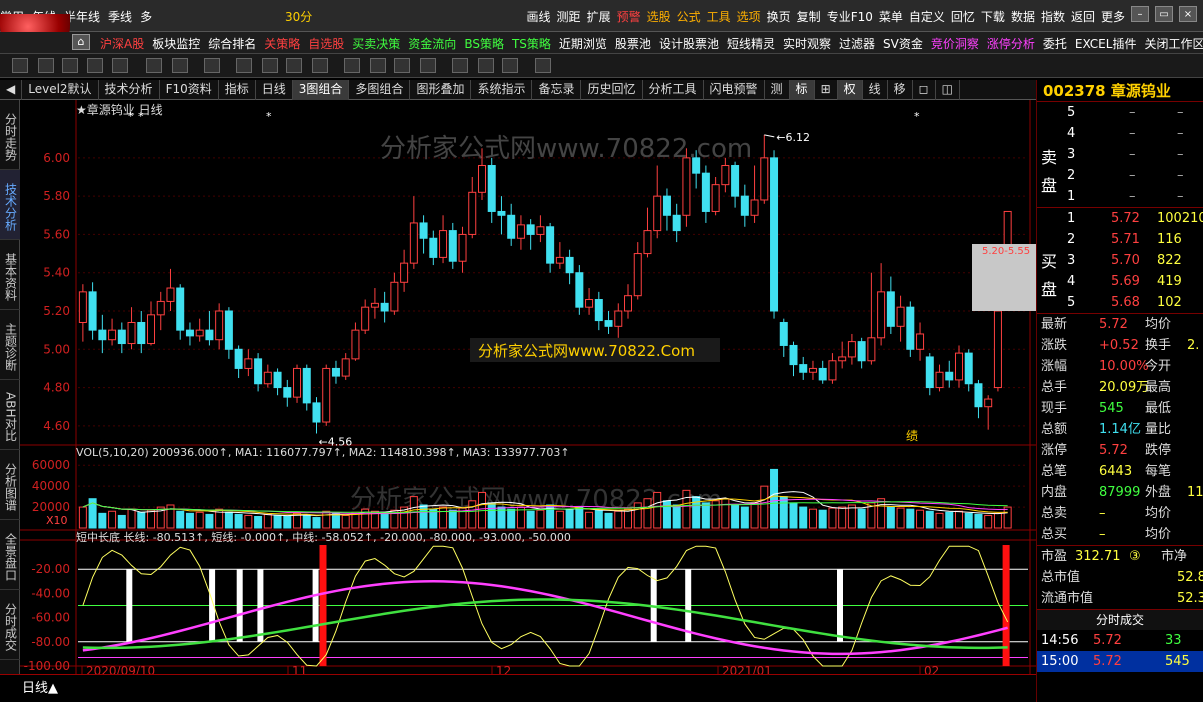 This screenshot has height=702, width=1203. What do you see at coordinates (120, 65) in the screenshot?
I see `table-icon` at bounding box center [120, 65].